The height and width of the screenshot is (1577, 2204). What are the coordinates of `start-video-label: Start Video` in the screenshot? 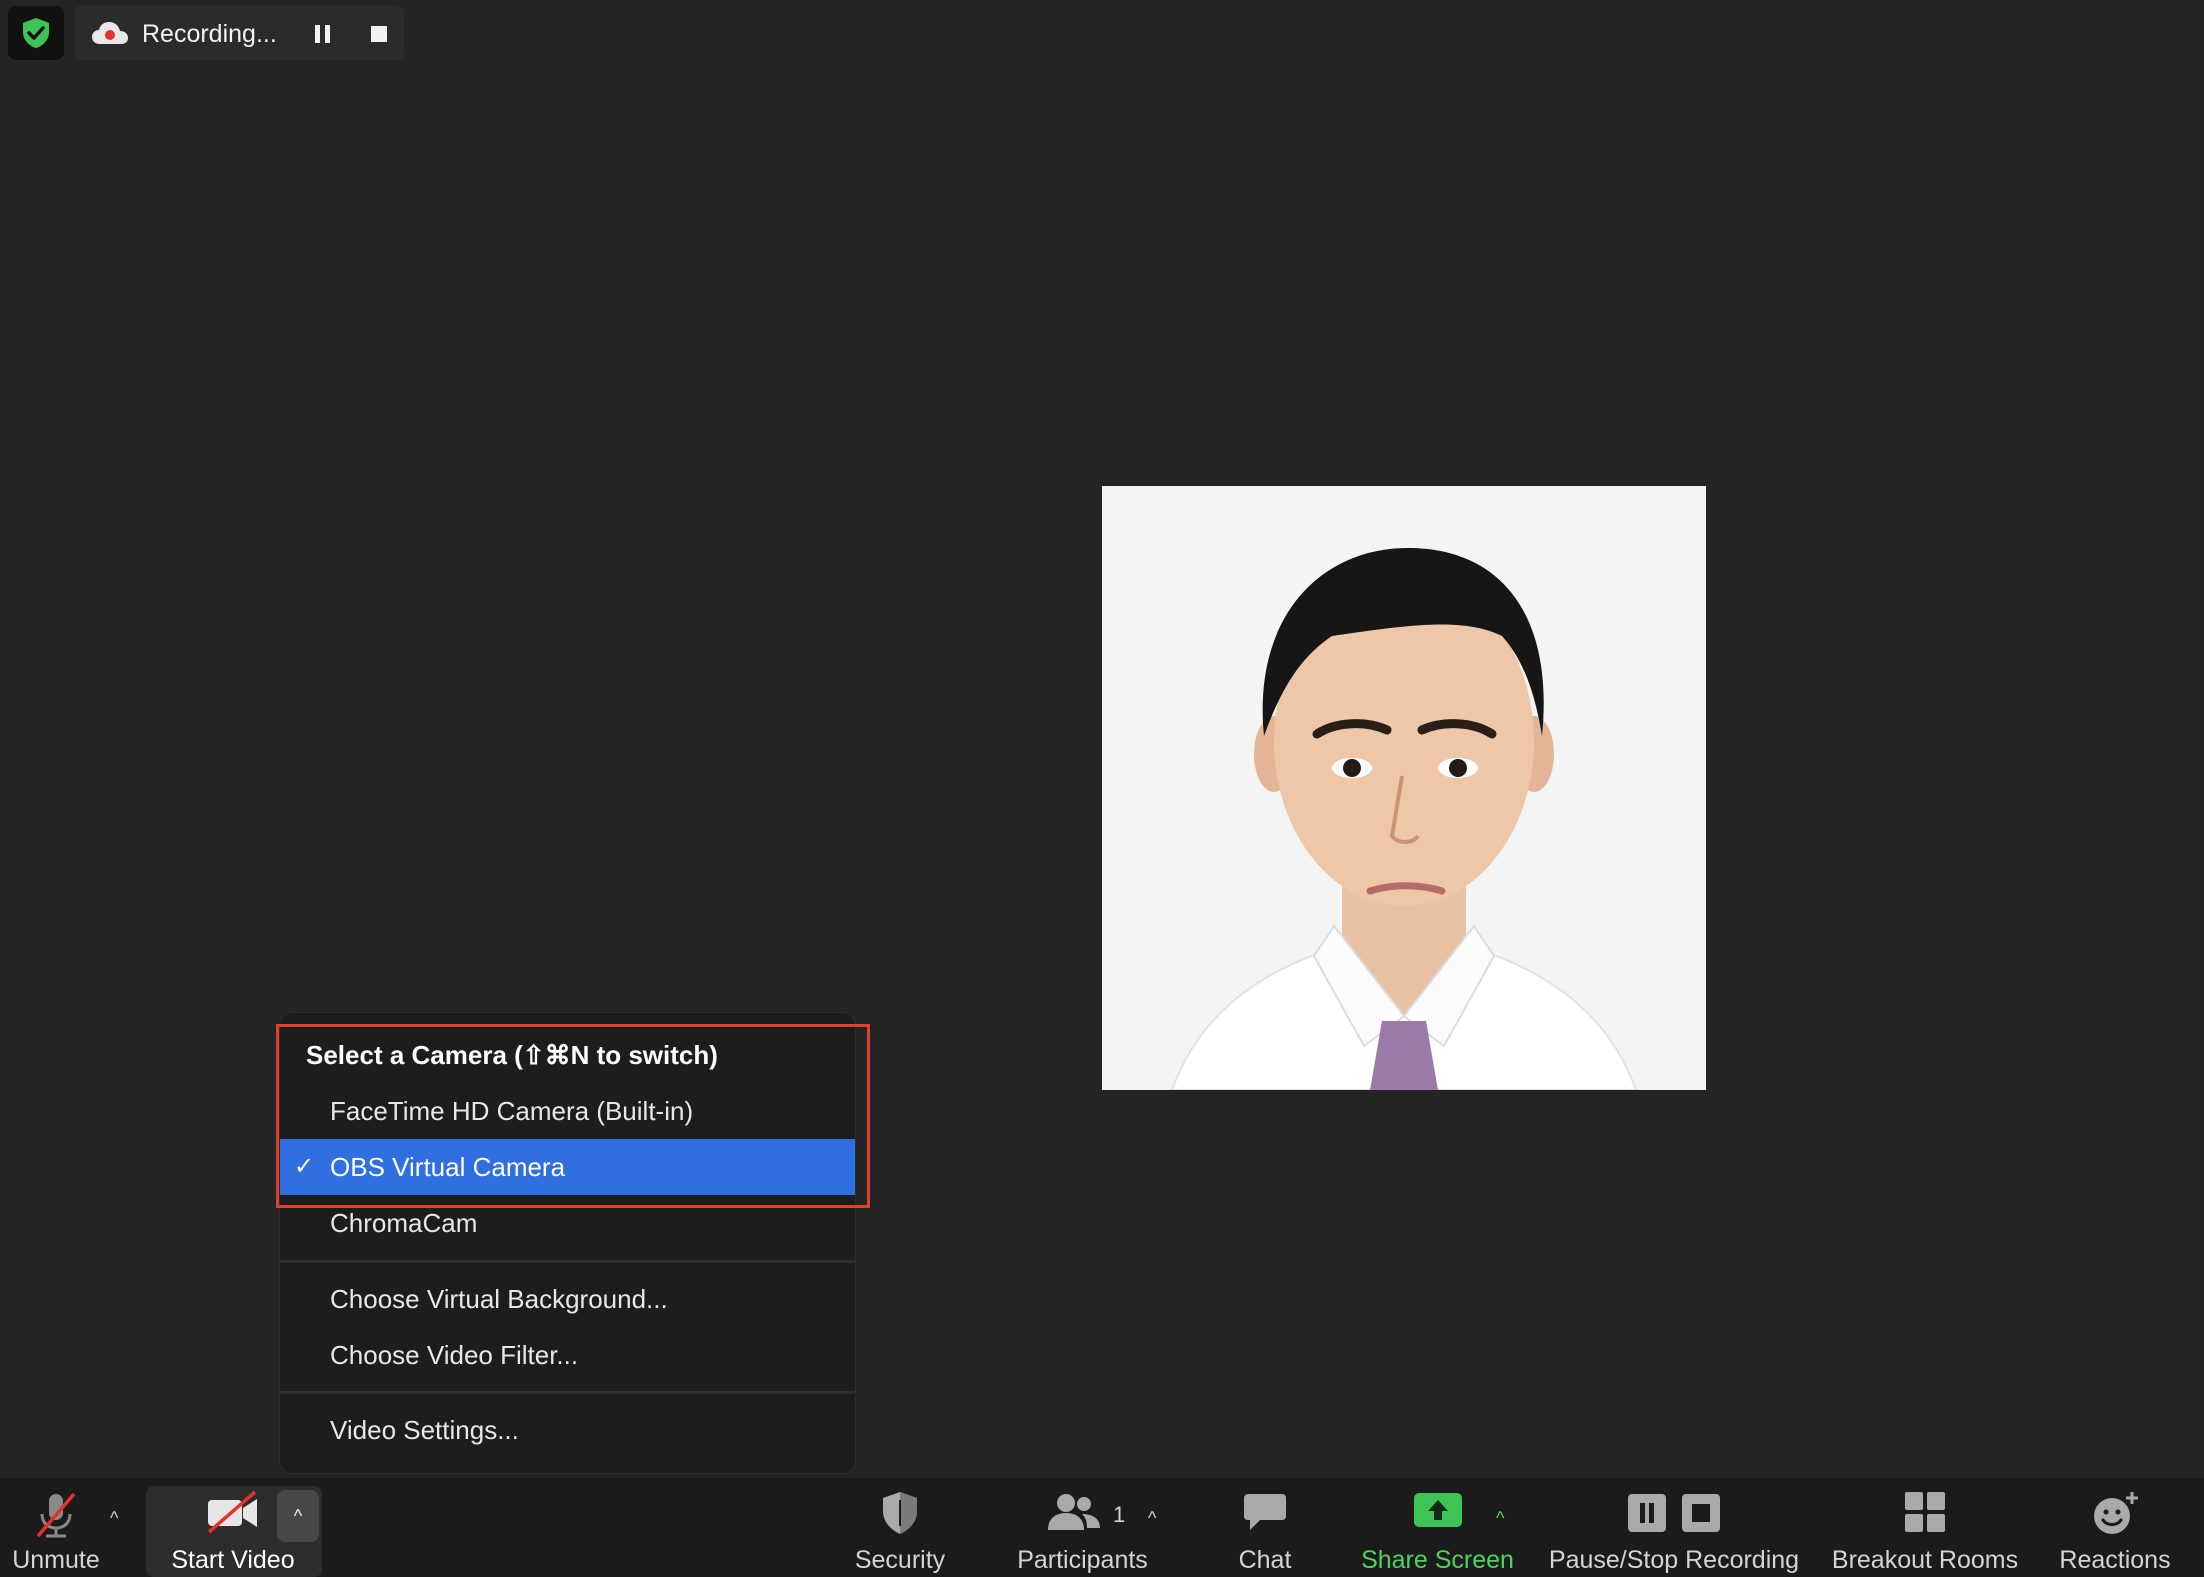 It's located at (233, 1560).